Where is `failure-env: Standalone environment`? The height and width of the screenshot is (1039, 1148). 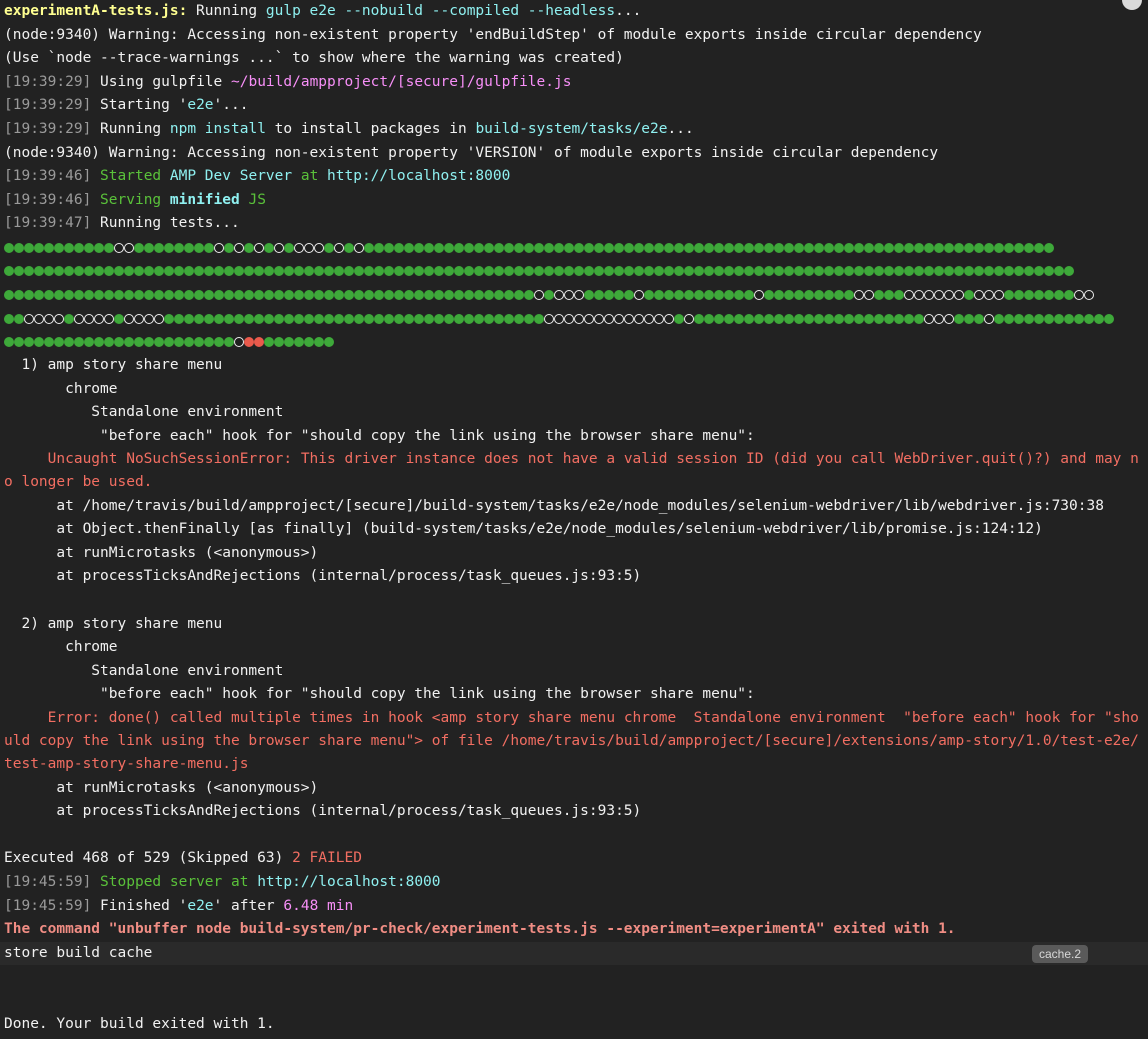
failure-env: Standalone environment is located at coordinates (144, 670).